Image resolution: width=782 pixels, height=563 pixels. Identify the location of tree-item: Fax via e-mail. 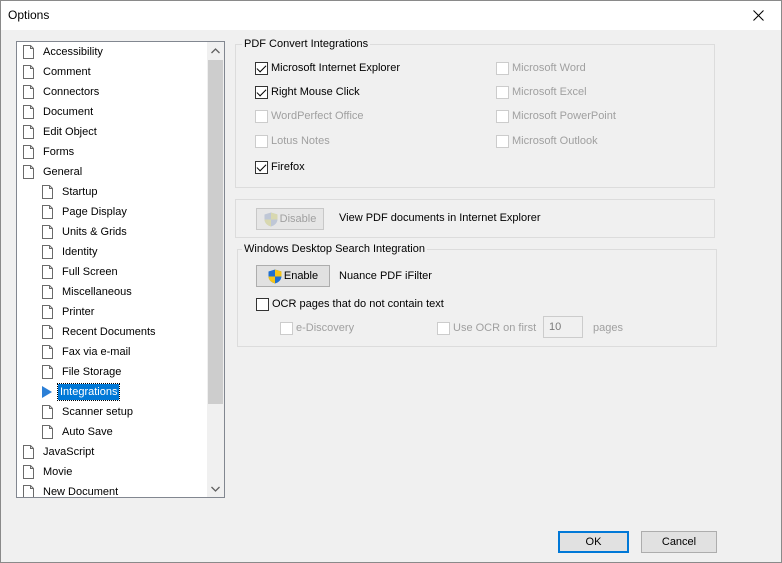
(87, 352).